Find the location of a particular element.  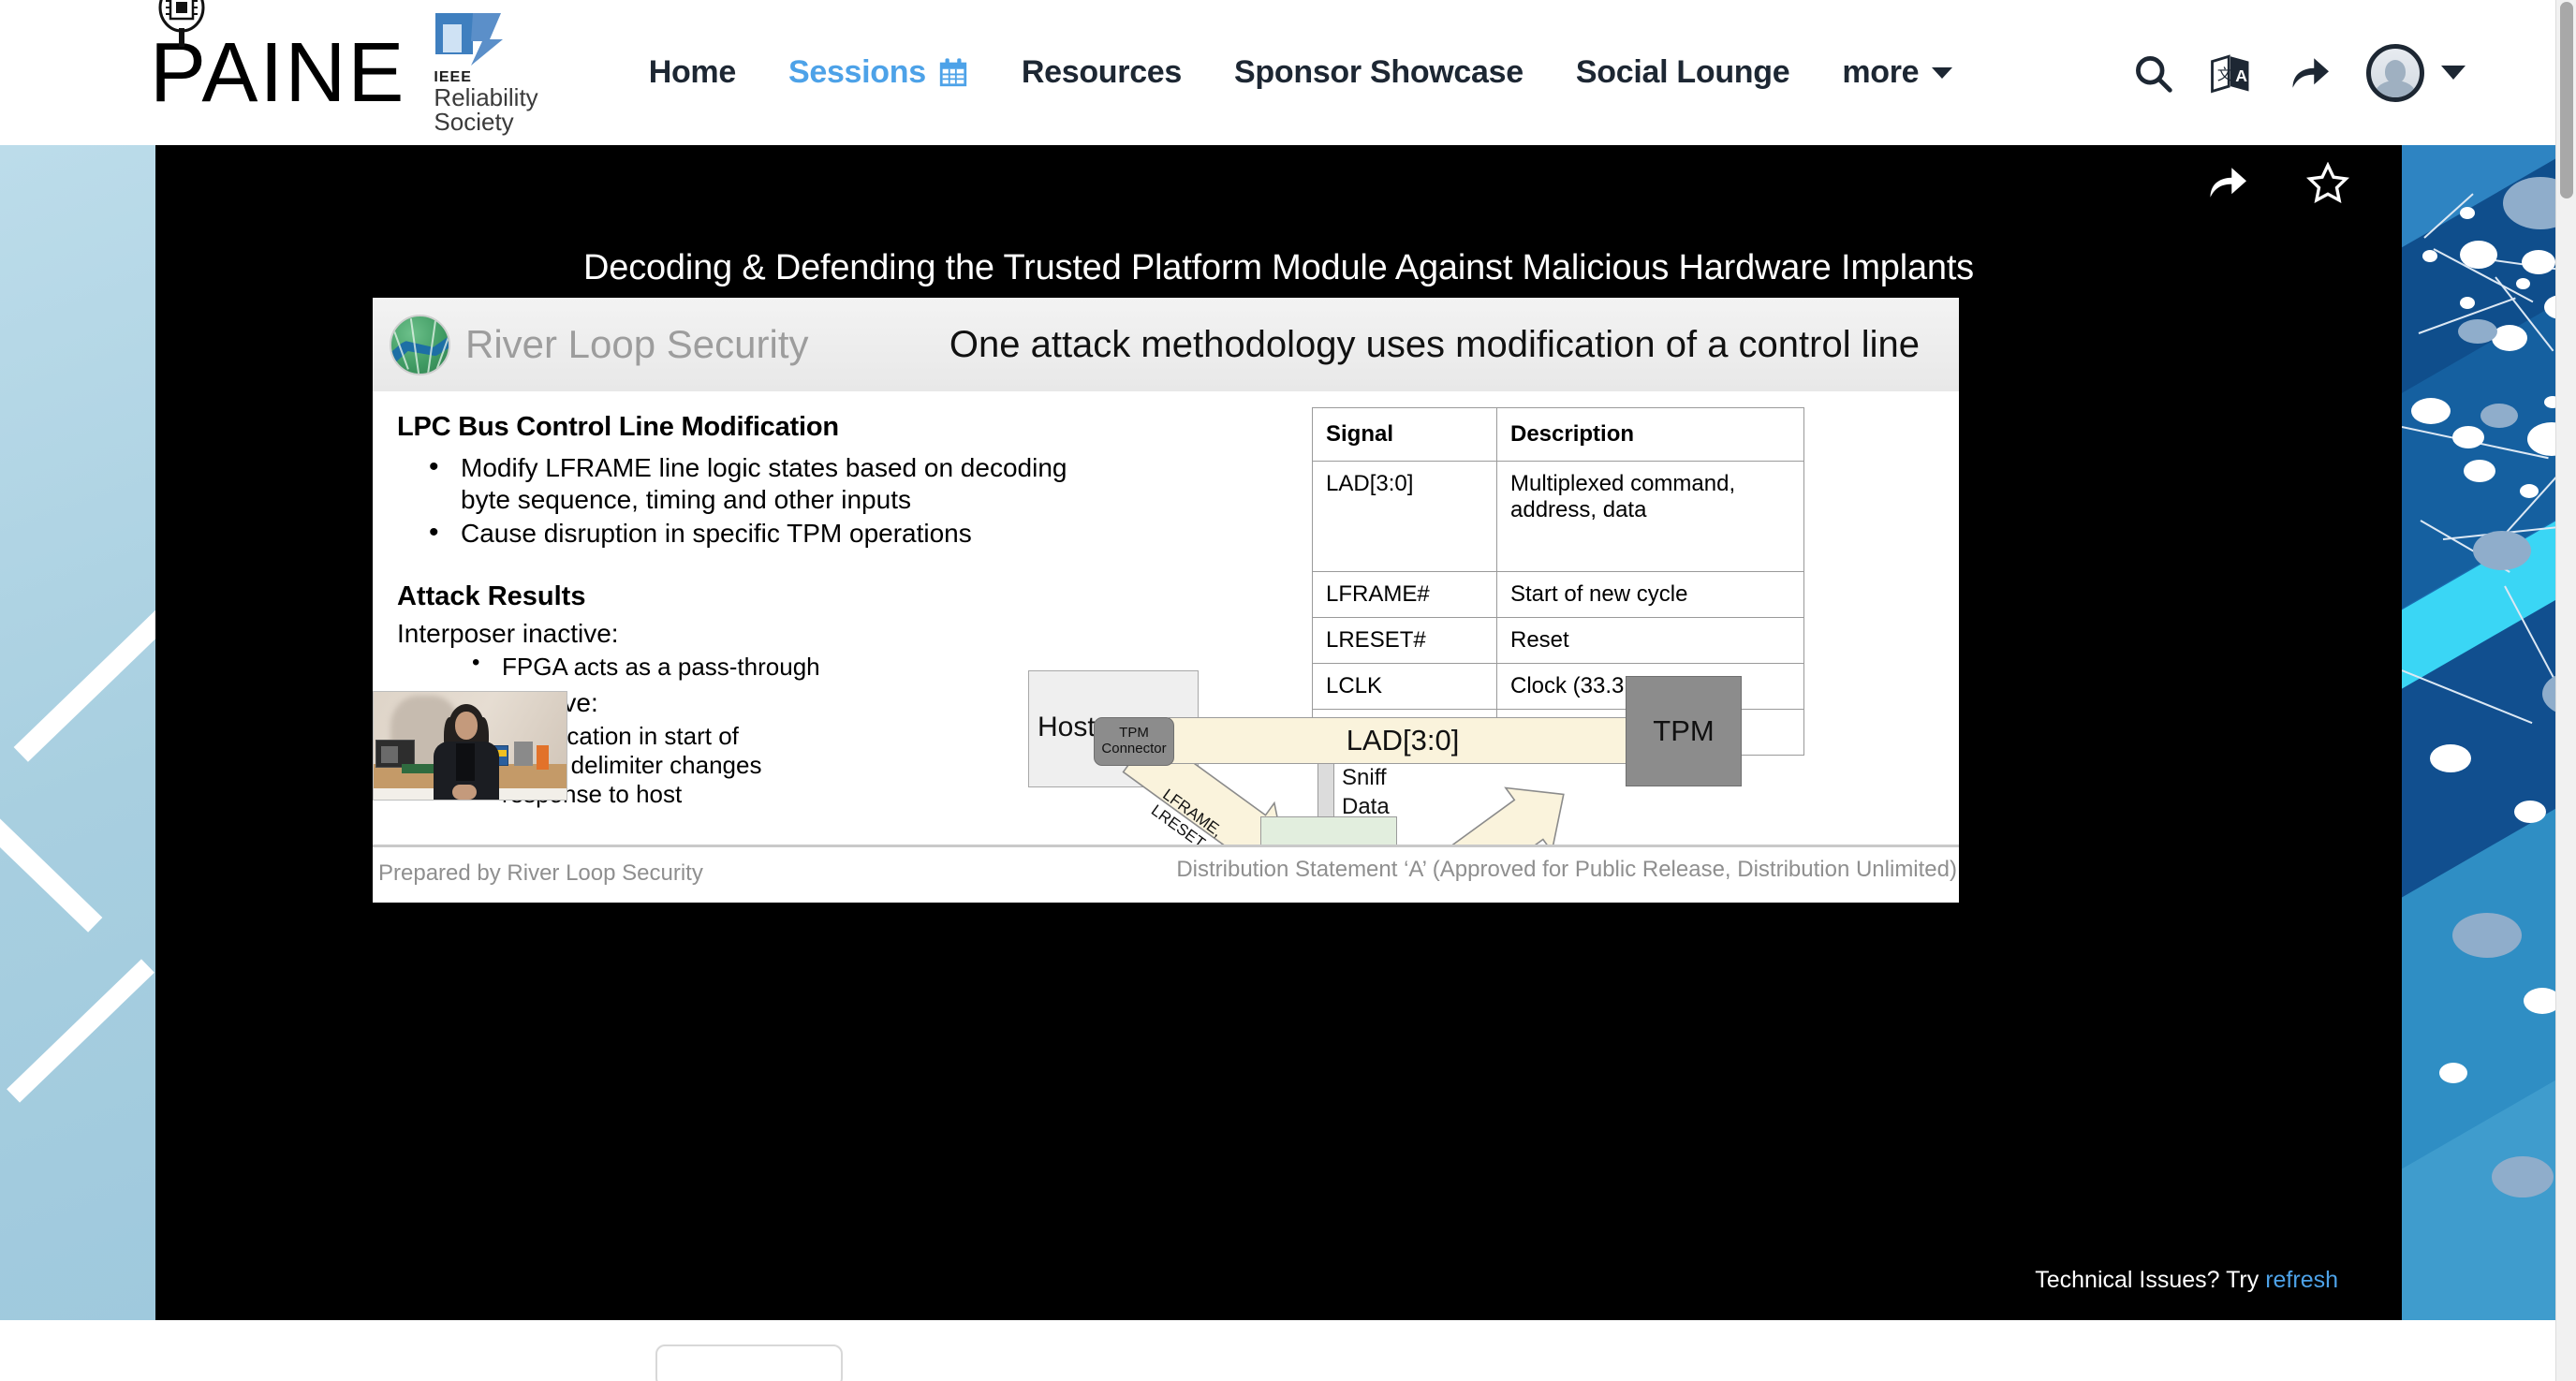

page-scrollbar is located at coordinates (2565, 690).